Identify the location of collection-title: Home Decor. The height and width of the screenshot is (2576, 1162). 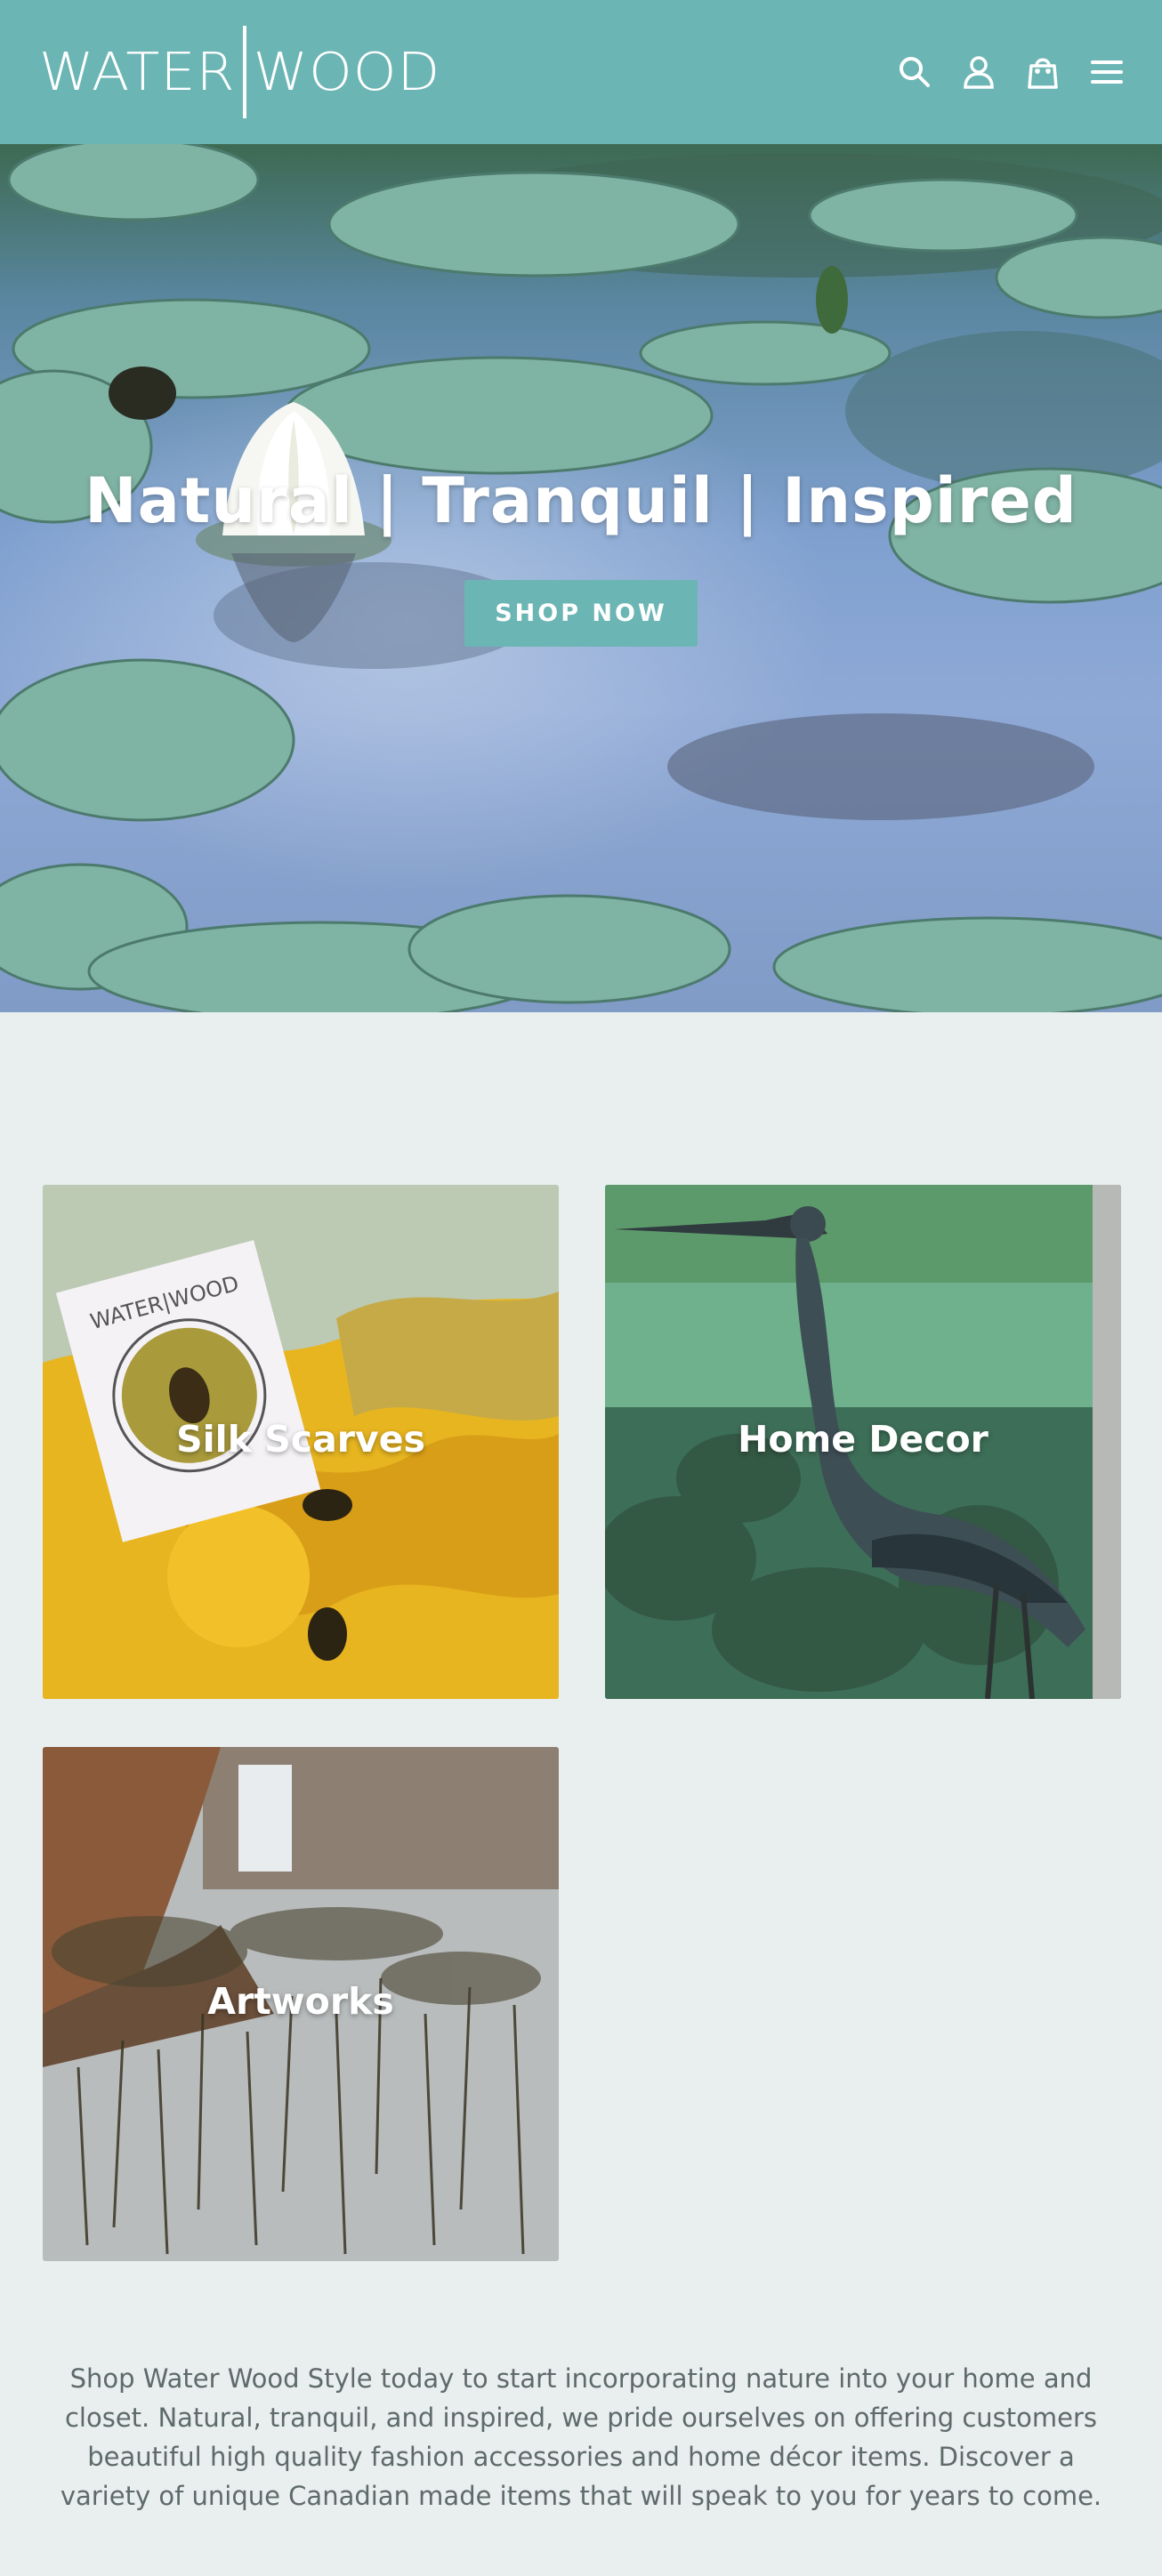
(863, 1439).